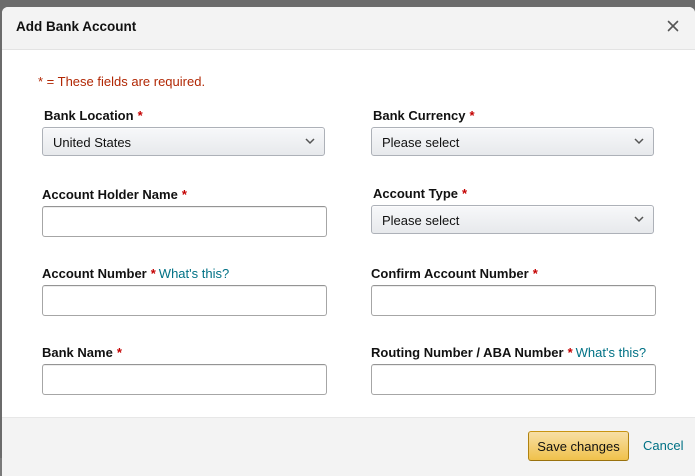 Image resolution: width=695 pixels, height=476 pixels. Describe the element at coordinates (194, 273) in the screenshot. I see `account-number-help-link: What's this?` at that location.